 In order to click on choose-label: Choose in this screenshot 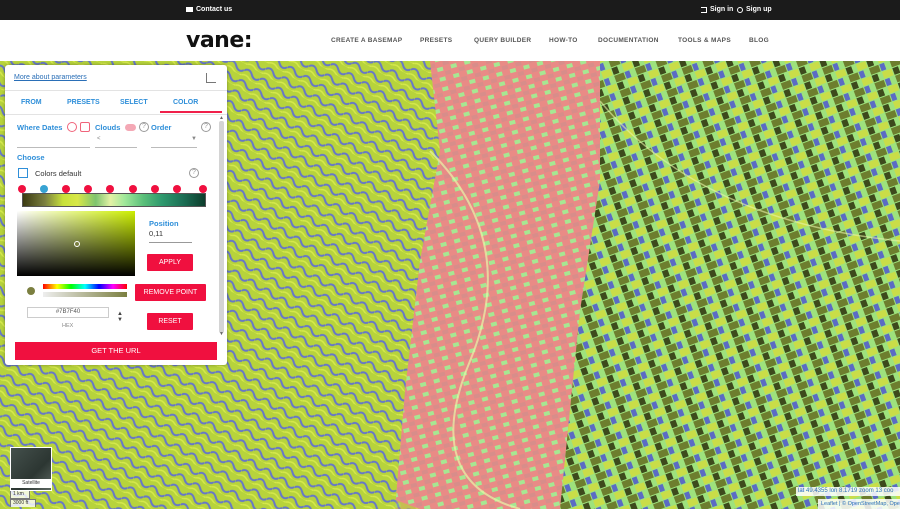, I will do `click(31, 157)`.